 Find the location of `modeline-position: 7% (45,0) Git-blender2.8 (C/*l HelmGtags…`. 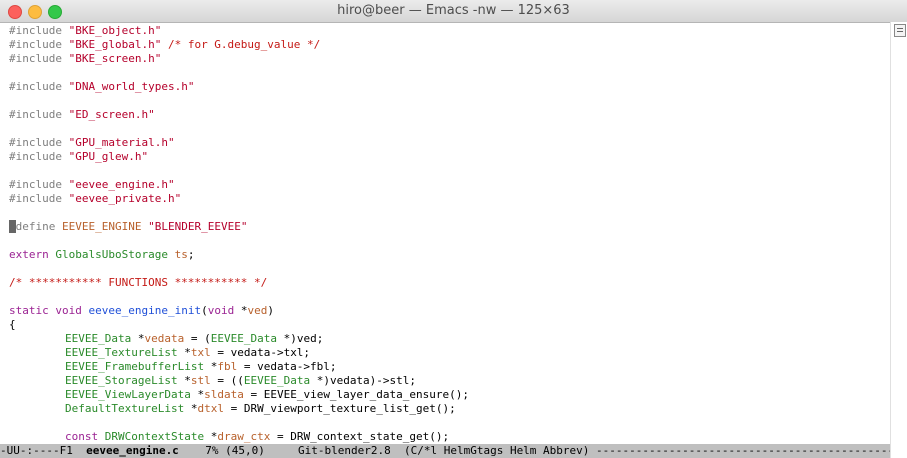

modeline-position: 7% (45,0) Git-blender2.8 (C/*l HelmGtags… is located at coordinates (387, 450).